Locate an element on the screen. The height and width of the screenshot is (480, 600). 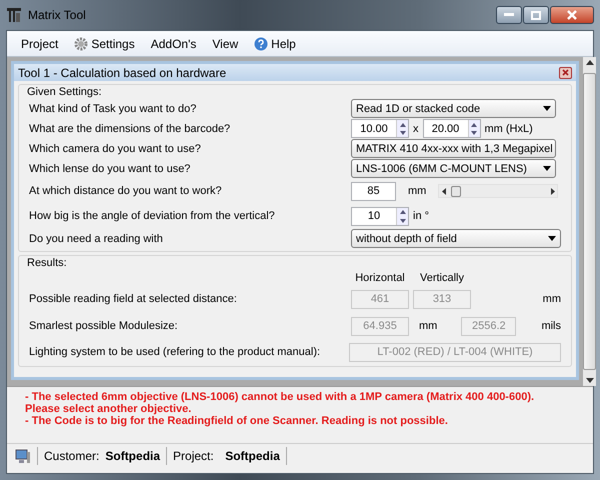
field-label: How big is the angle of deviation from the vertical? is located at coordinates (152, 216).